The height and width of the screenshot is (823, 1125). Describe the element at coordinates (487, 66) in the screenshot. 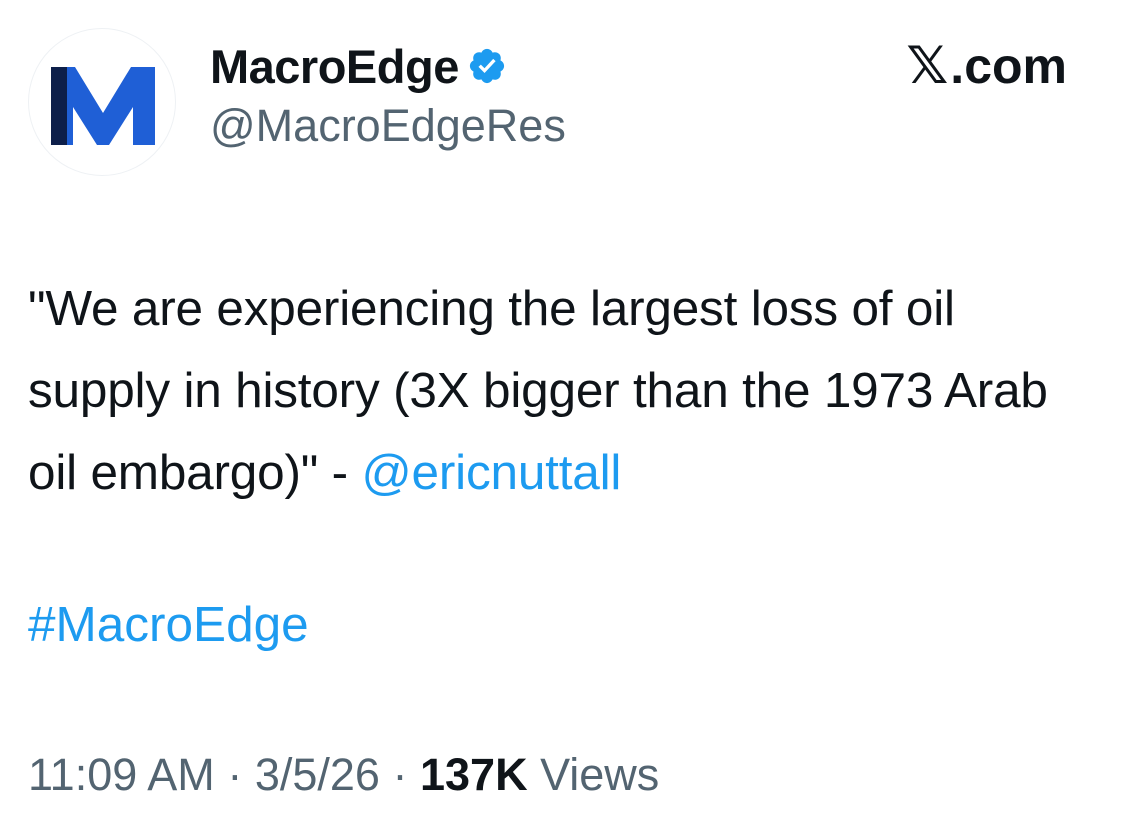

I see `verified-badge-icon` at that location.